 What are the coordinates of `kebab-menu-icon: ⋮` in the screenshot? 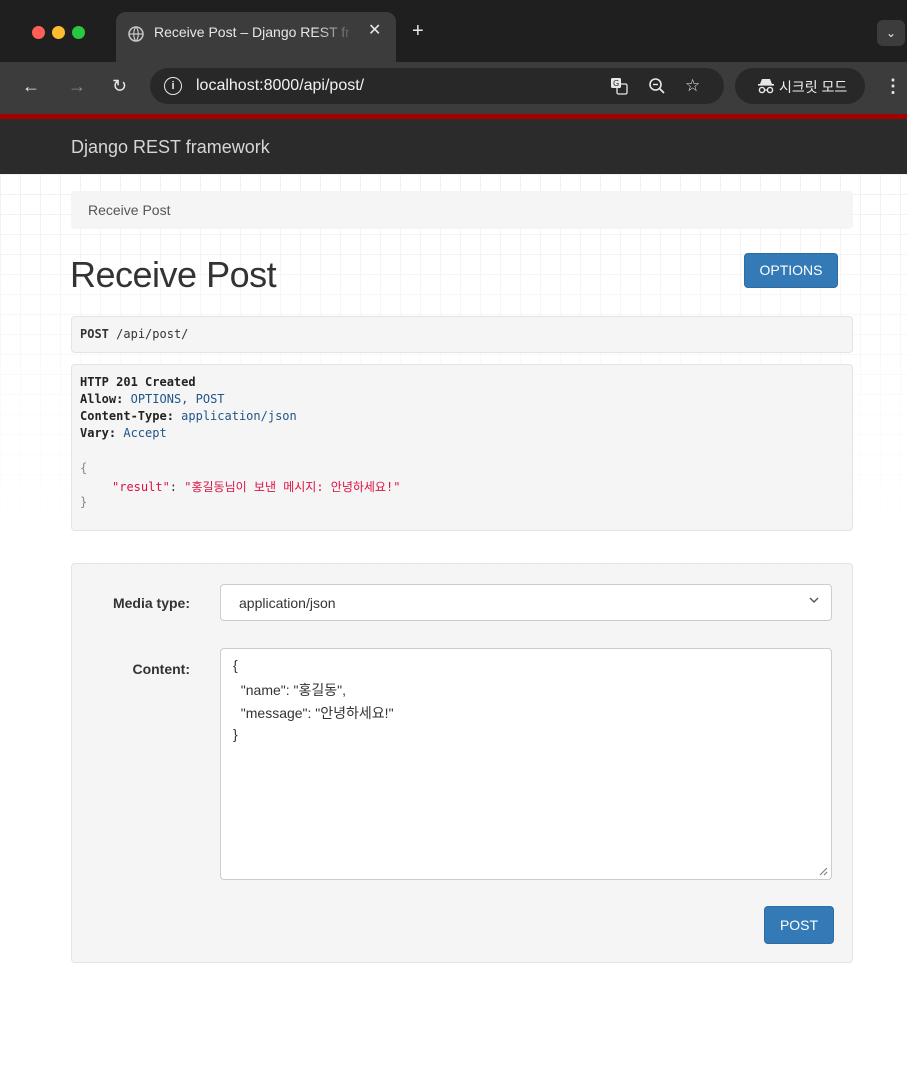 It's located at (893, 86).